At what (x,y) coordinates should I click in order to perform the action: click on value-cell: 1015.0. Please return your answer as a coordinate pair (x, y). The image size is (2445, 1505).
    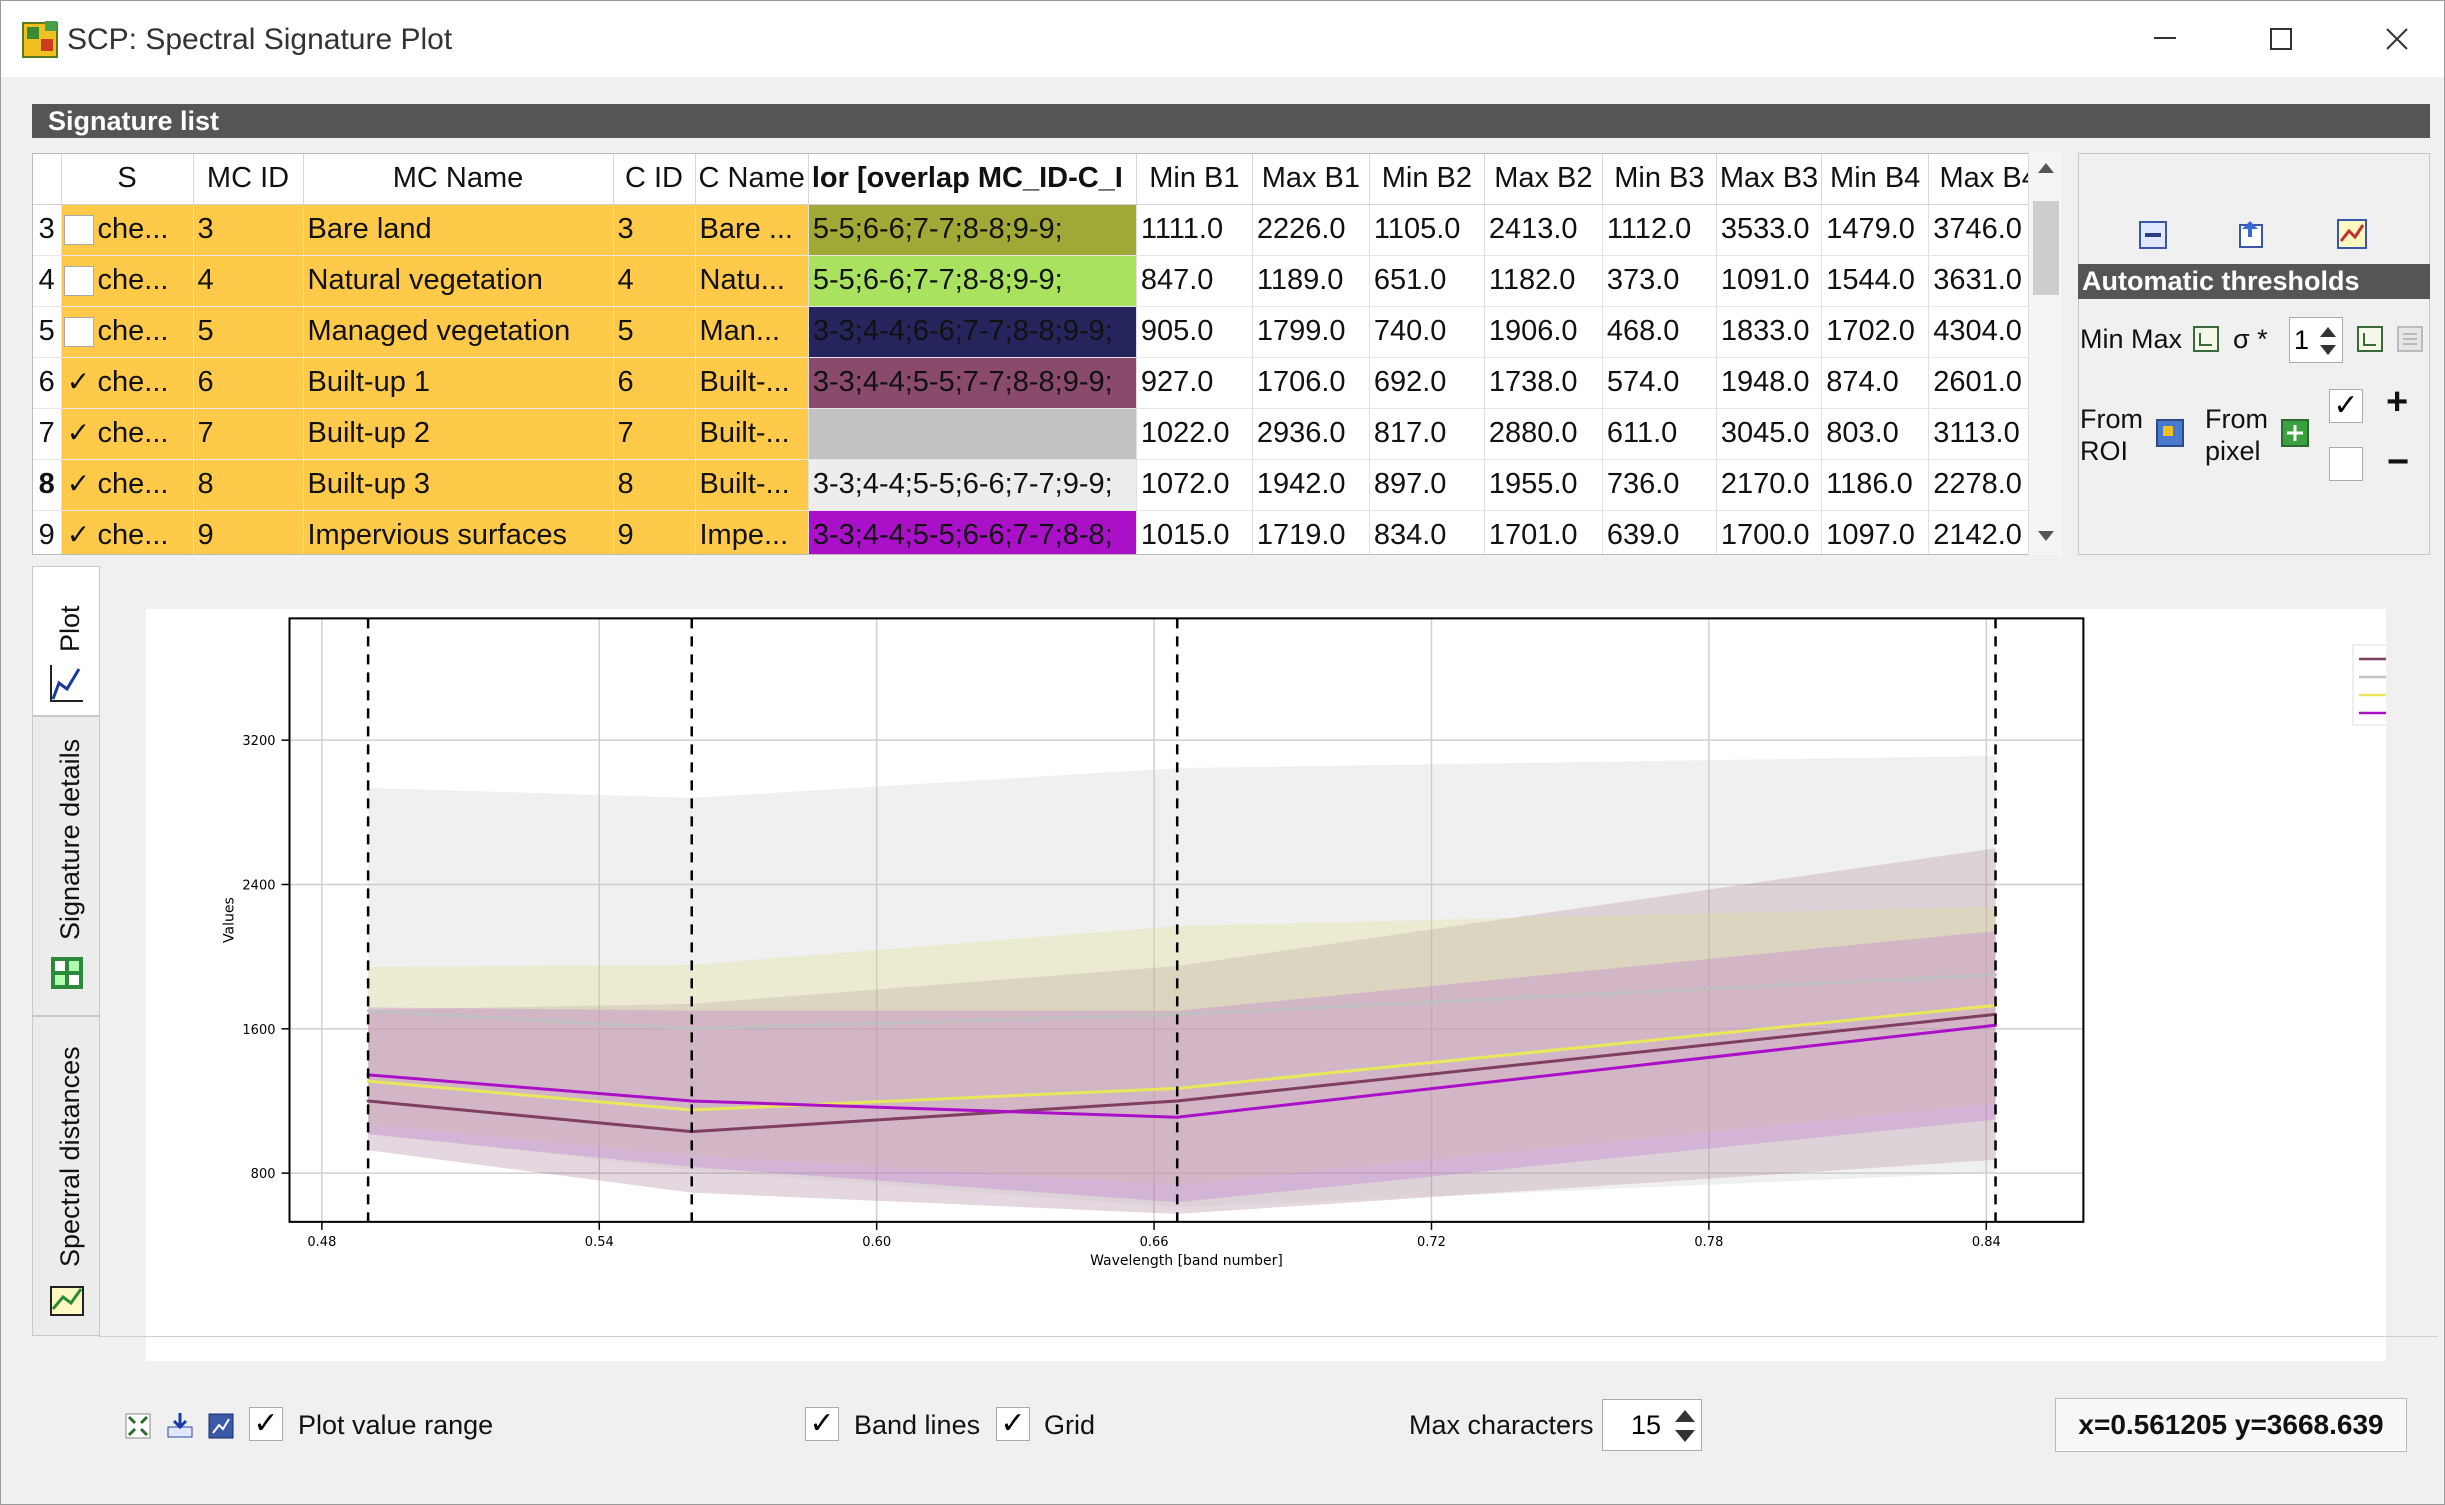
    Looking at the image, I should click on (1194, 532).